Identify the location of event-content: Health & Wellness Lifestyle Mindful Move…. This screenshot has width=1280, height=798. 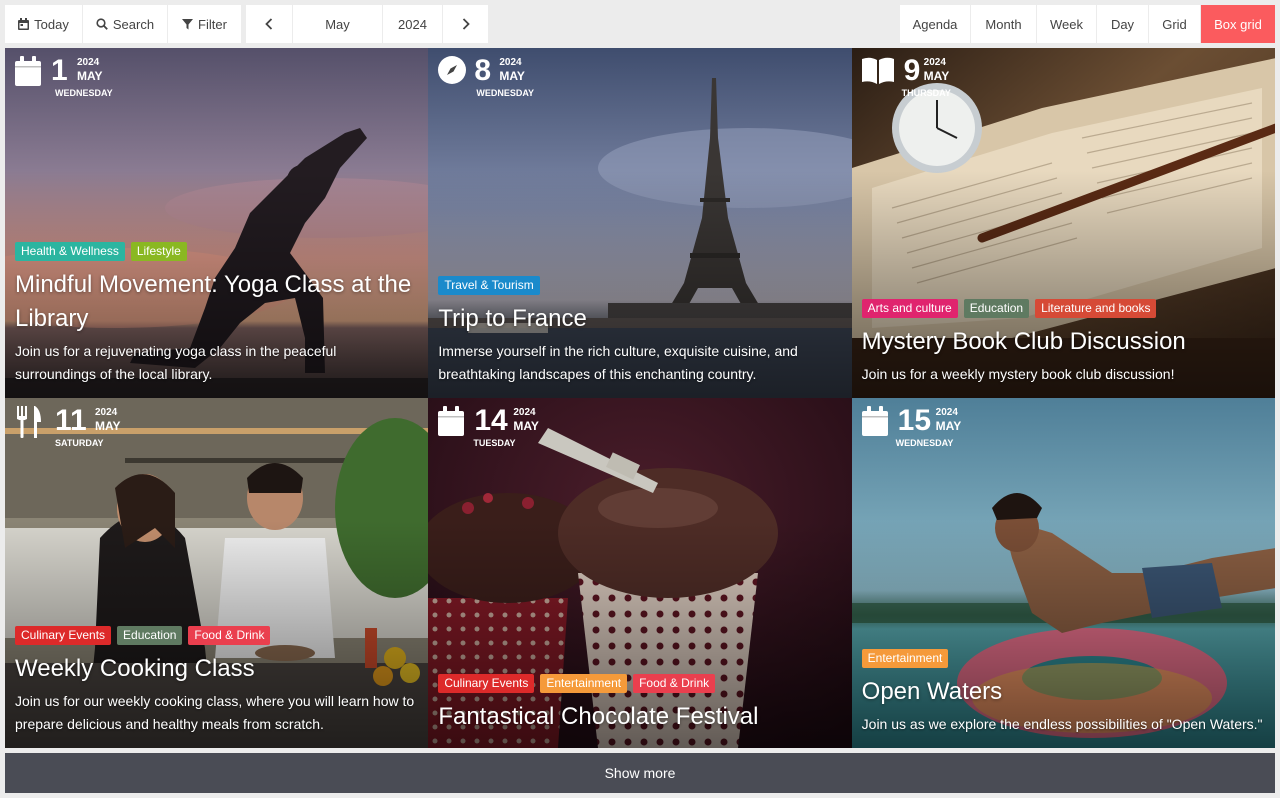
(216, 314).